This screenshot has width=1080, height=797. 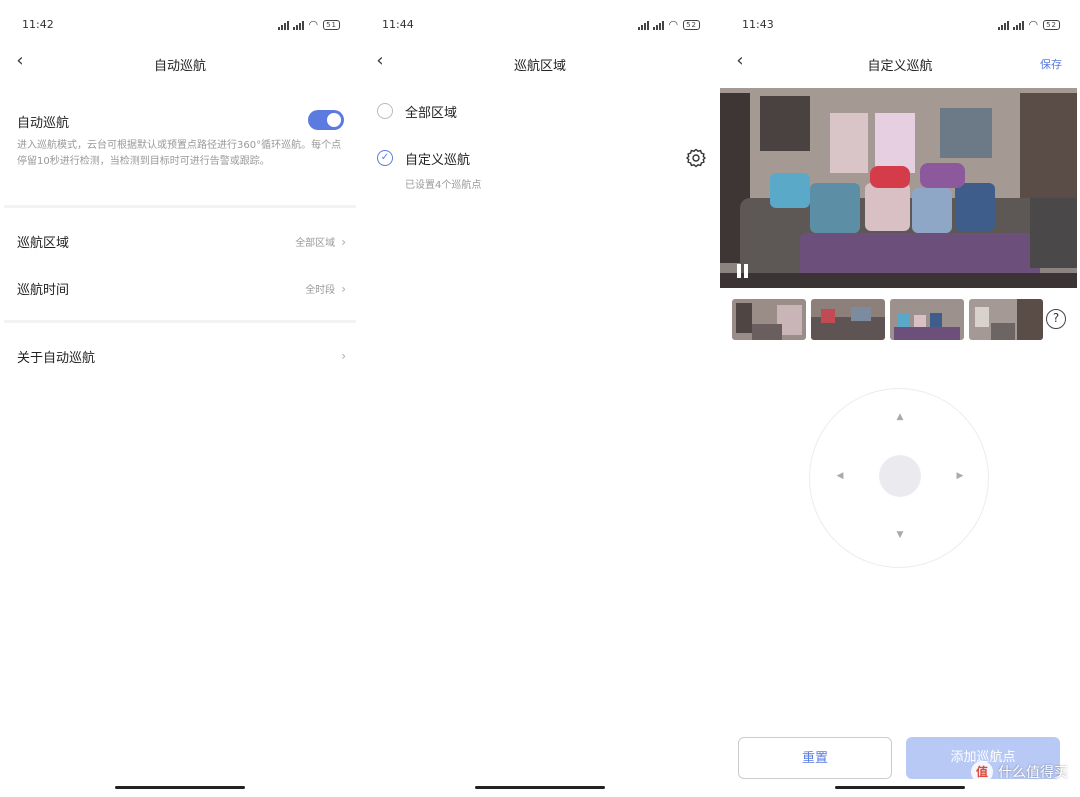 I want to click on page-title: 巡航区域, so click(x=539, y=66).